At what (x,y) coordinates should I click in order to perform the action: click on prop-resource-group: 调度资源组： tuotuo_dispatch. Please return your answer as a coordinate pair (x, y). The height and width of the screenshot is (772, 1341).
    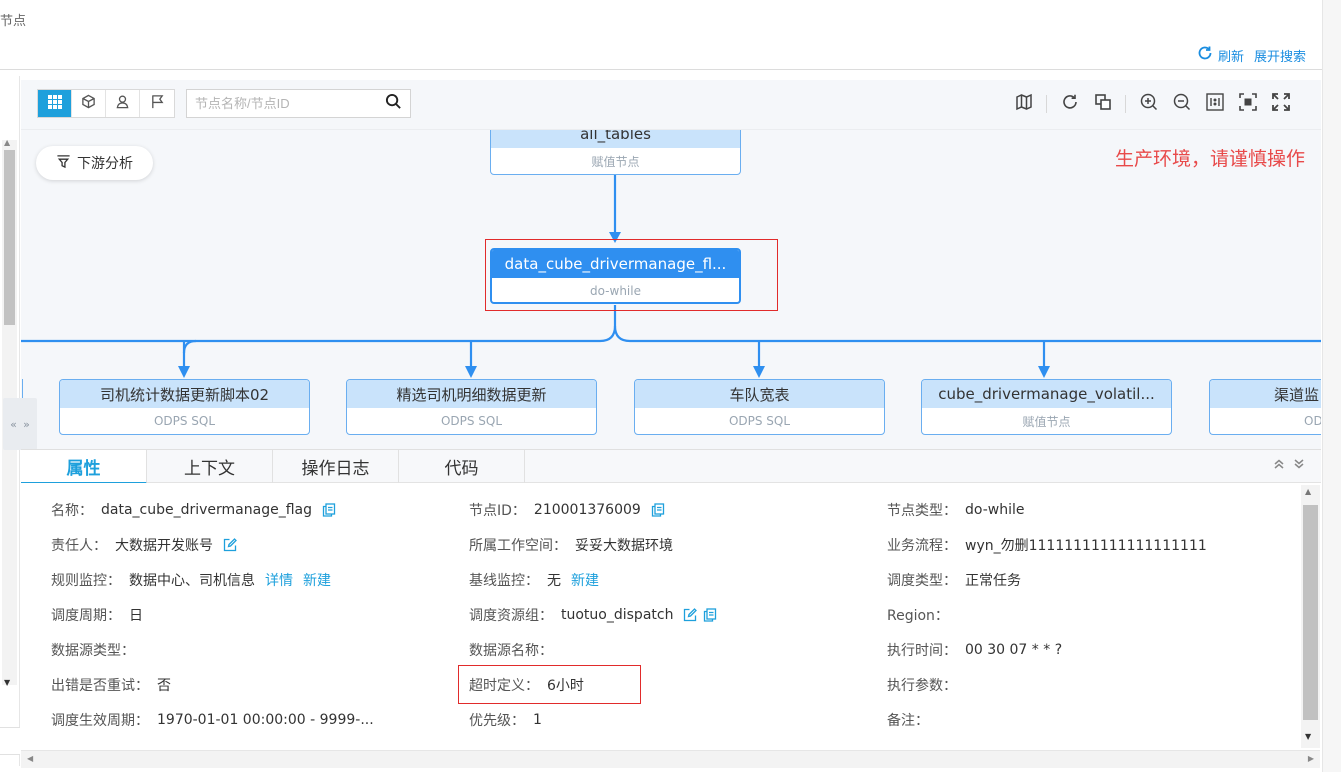
    Looking at the image, I should click on (593, 615).